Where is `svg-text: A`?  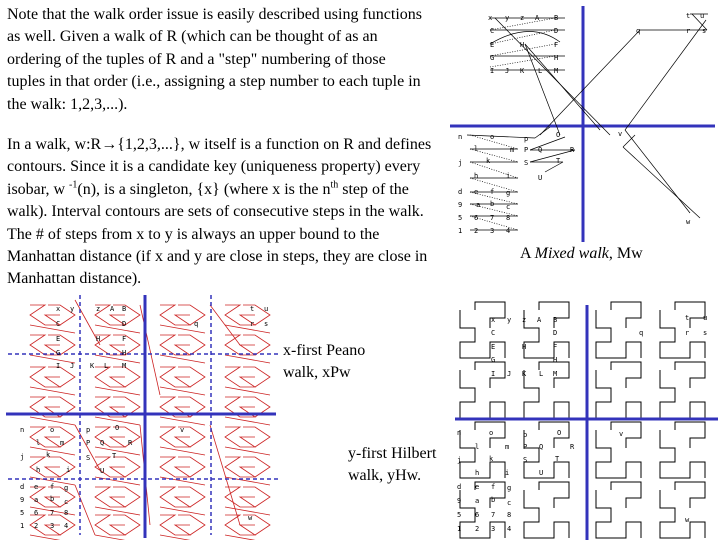 svg-text: A is located at coordinates (539, 320).